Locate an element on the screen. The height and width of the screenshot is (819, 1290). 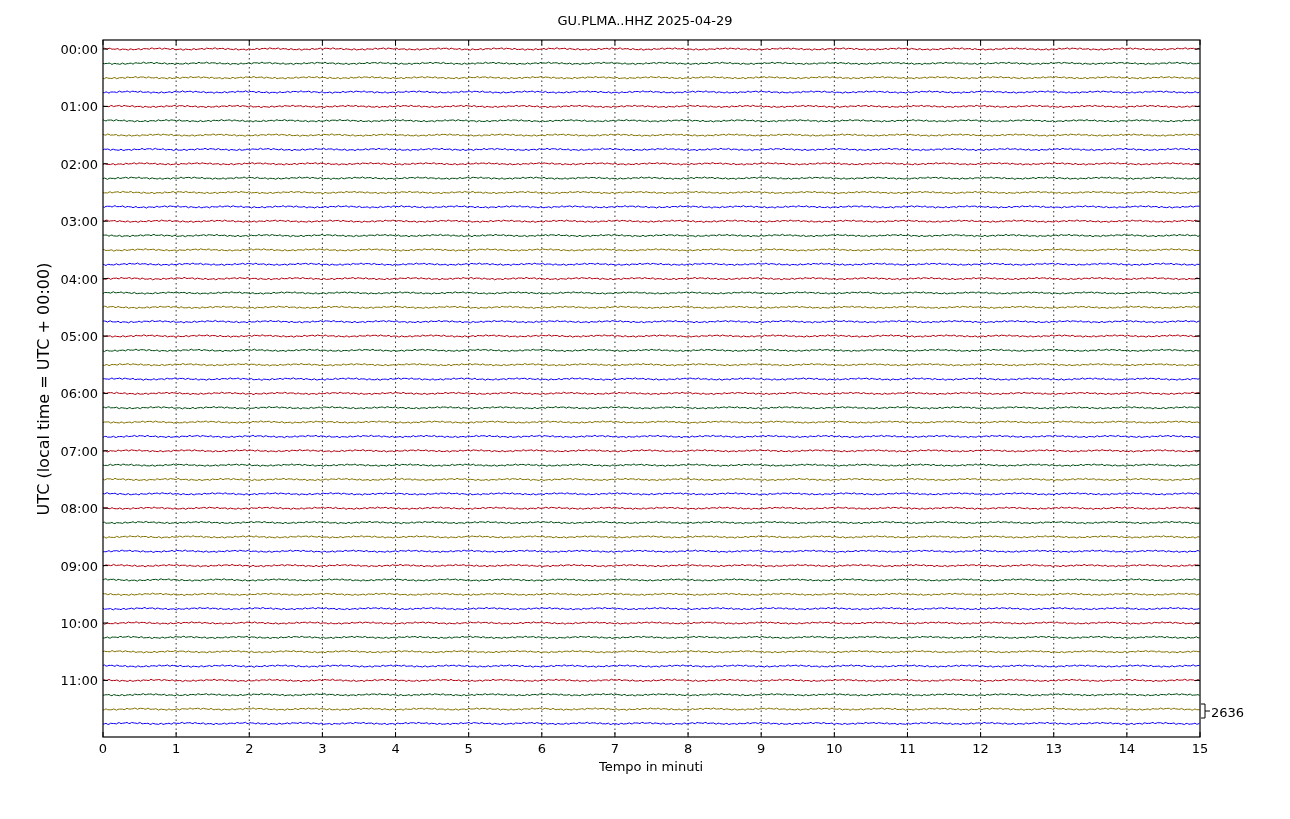
scale-bracket-icon is located at coordinates (1205, 711).